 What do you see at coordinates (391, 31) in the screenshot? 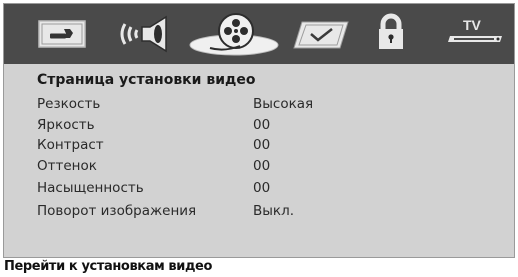
I see `padlock-icon` at bounding box center [391, 31].